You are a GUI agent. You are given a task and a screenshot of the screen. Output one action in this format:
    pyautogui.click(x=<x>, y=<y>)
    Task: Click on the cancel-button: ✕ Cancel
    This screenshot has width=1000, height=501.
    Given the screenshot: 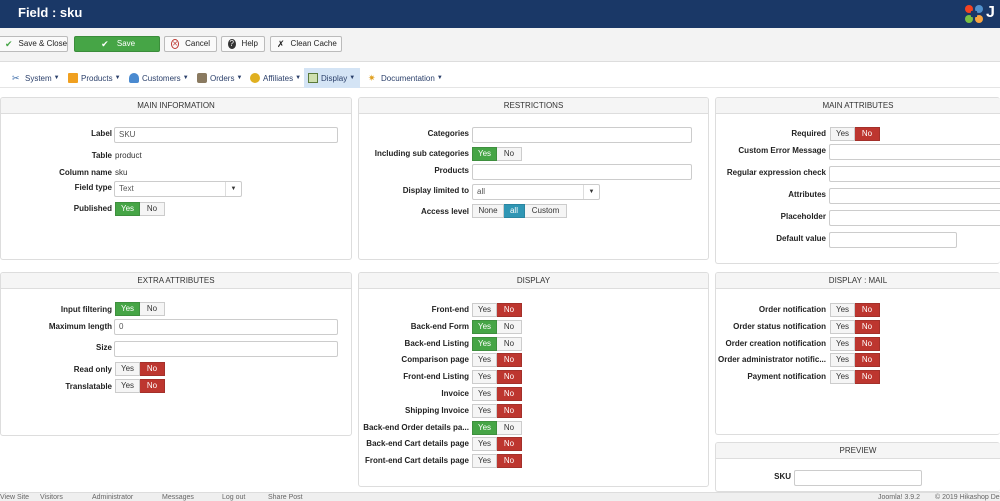 What is the action you would take?
    pyautogui.click(x=190, y=44)
    